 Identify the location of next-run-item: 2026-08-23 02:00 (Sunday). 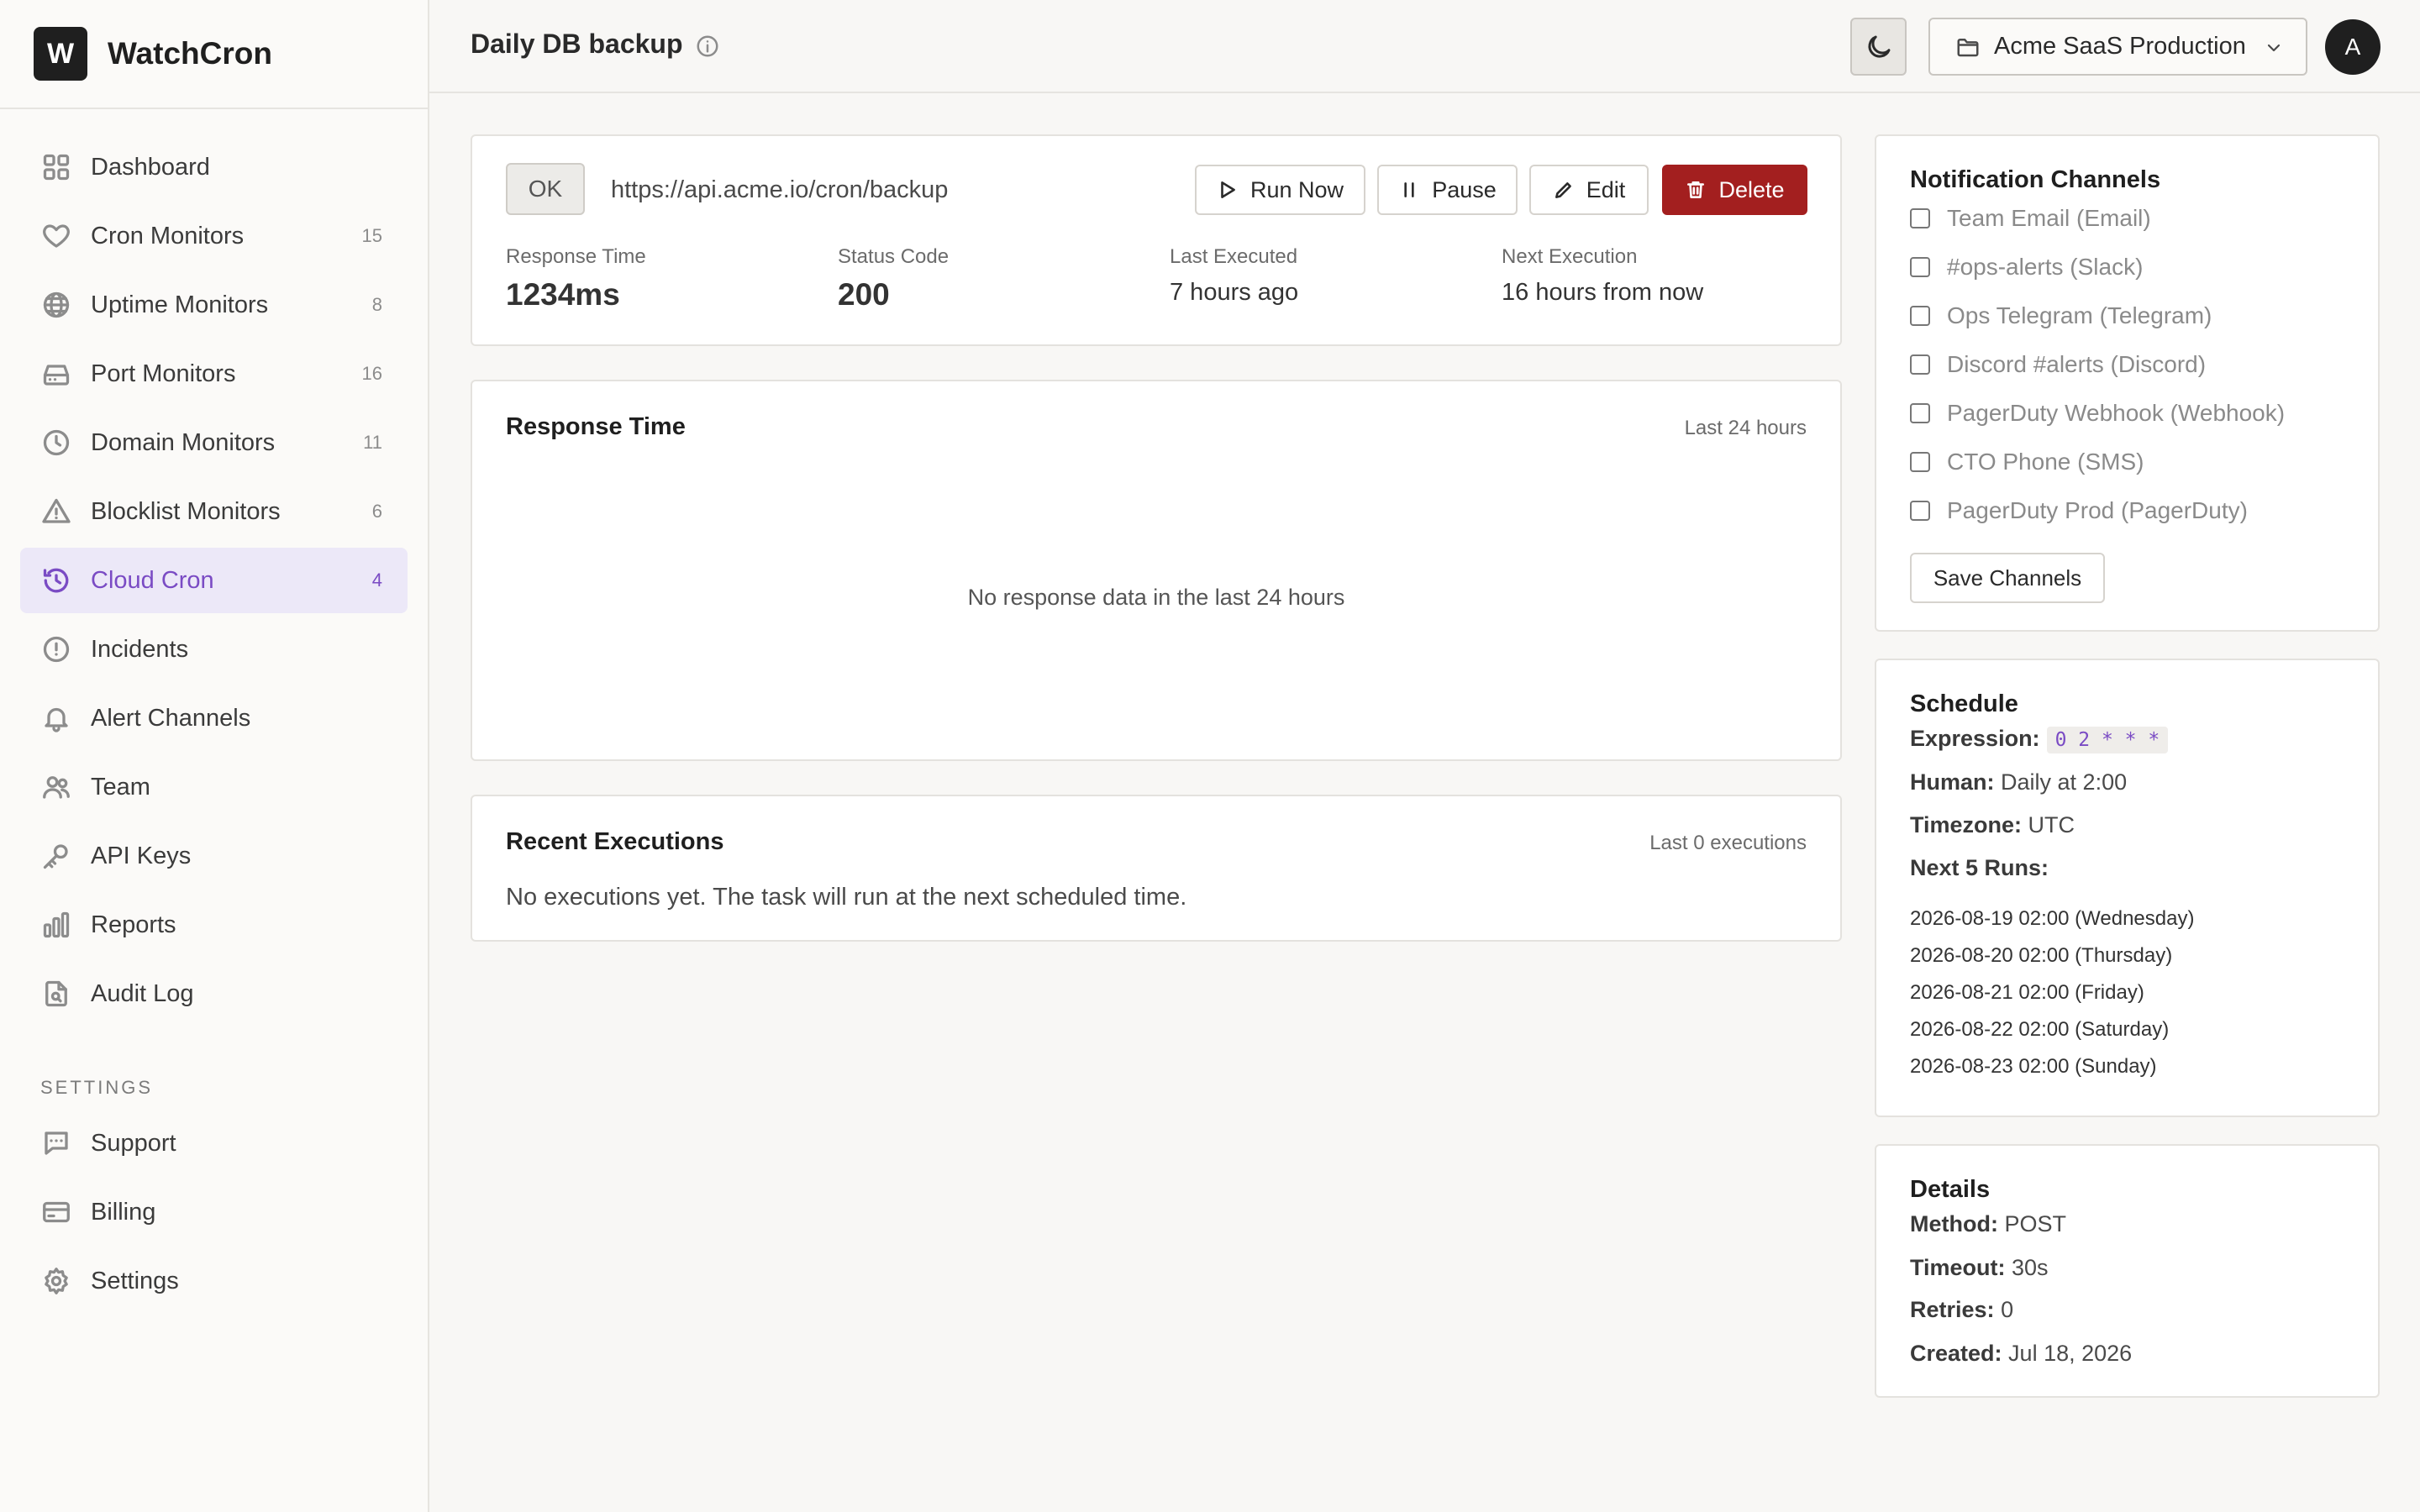
(2034, 1066).